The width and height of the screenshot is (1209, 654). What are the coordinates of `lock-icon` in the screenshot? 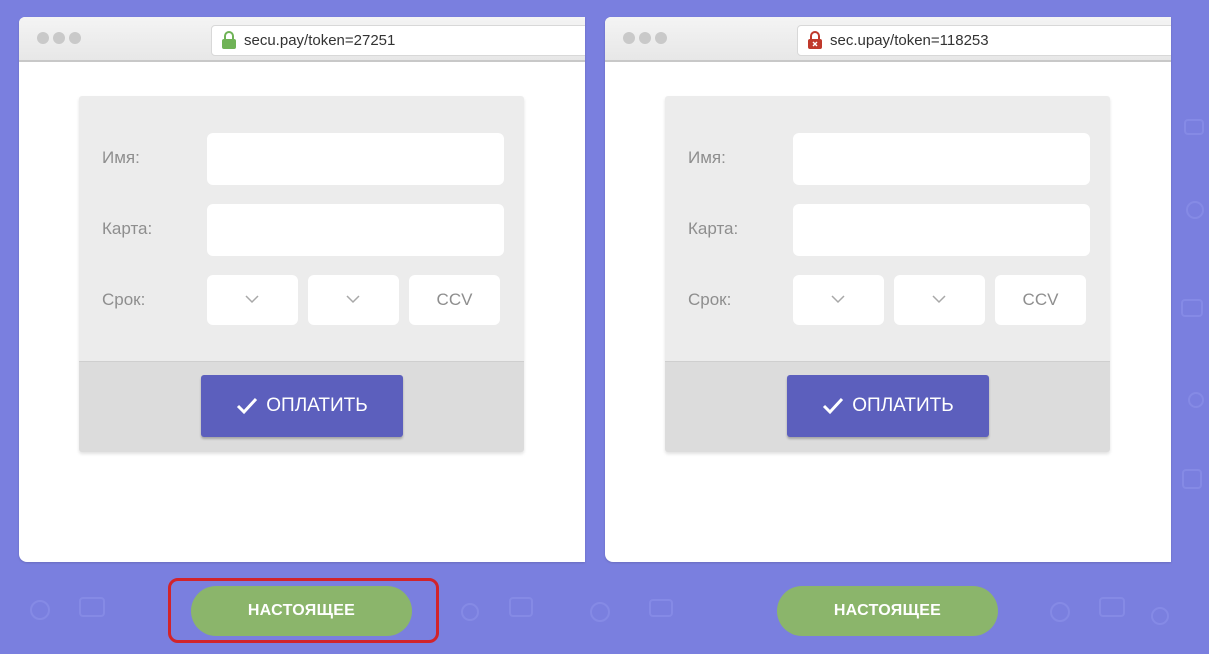 It's located at (229, 40).